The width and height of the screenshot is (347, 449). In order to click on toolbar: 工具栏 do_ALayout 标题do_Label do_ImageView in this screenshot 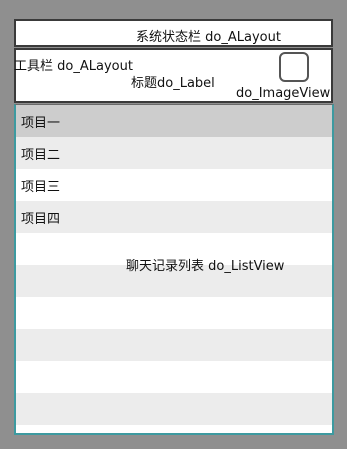, I will do `click(173, 75)`.